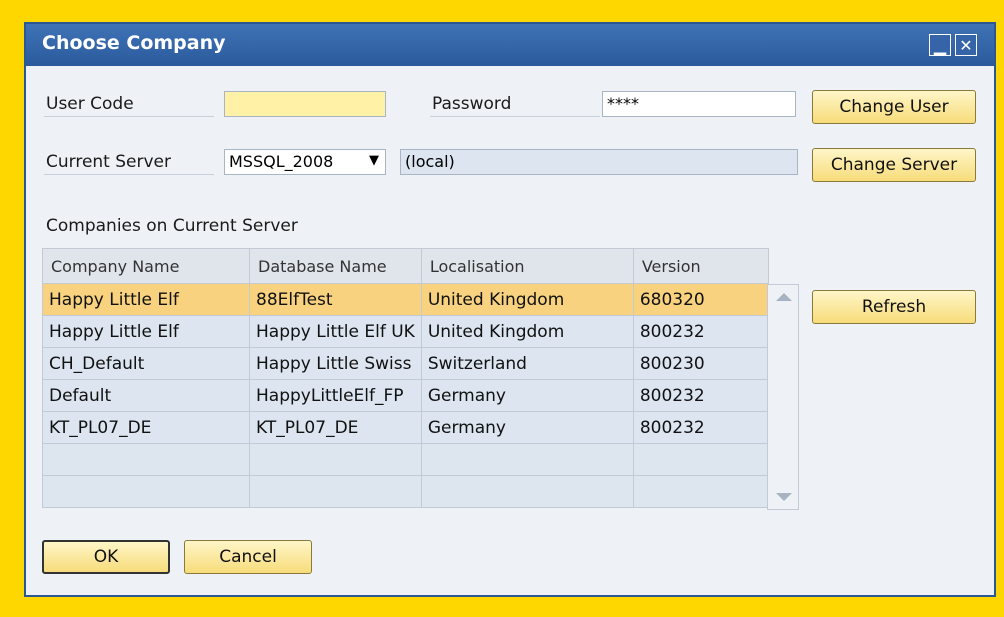 This screenshot has height=617, width=1004. What do you see at coordinates (281, 161) in the screenshot?
I see `server-select-value: MSSQL_2008` at bounding box center [281, 161].